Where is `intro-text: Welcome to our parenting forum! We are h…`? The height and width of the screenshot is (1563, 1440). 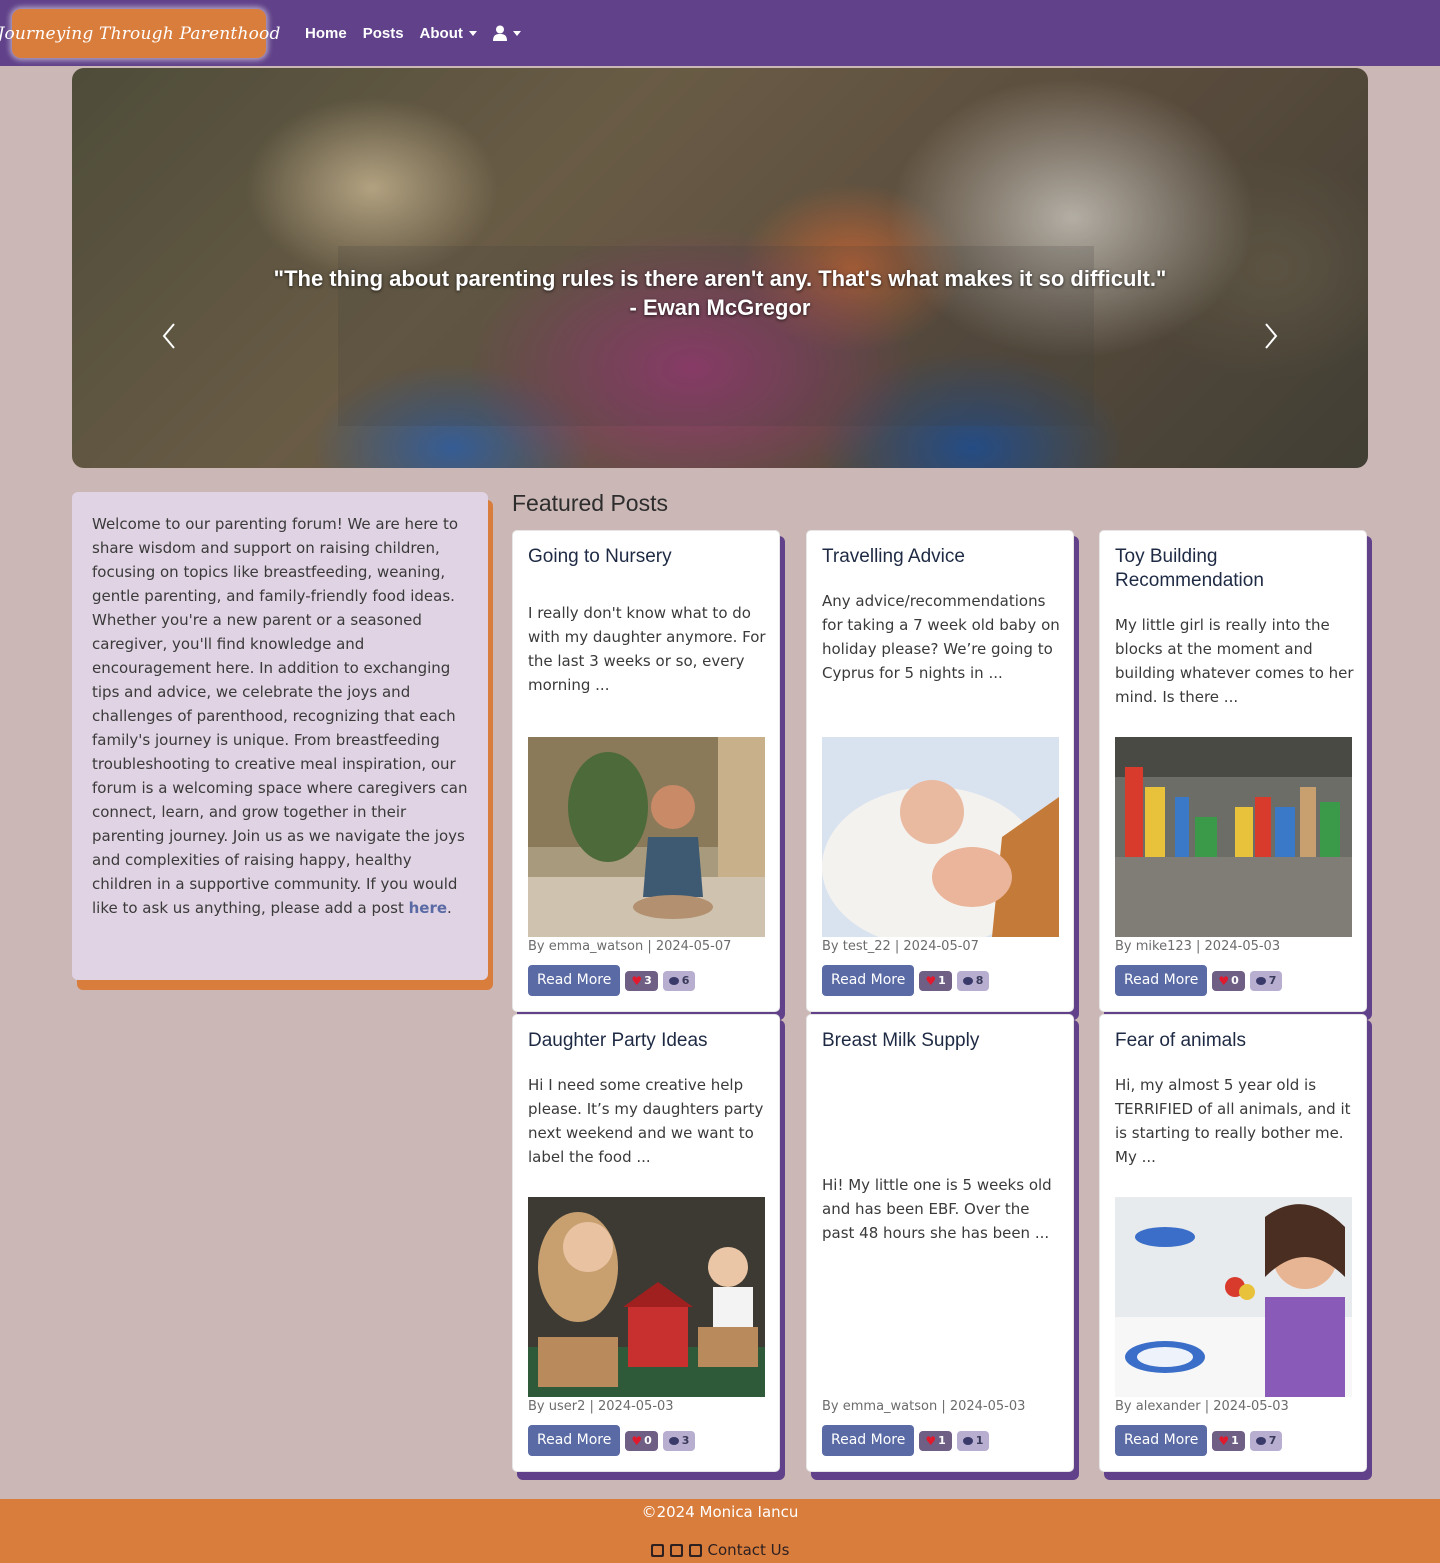 intro-text: Welcome to our parenting forum! We are h… is located at coordinates (280, 716).